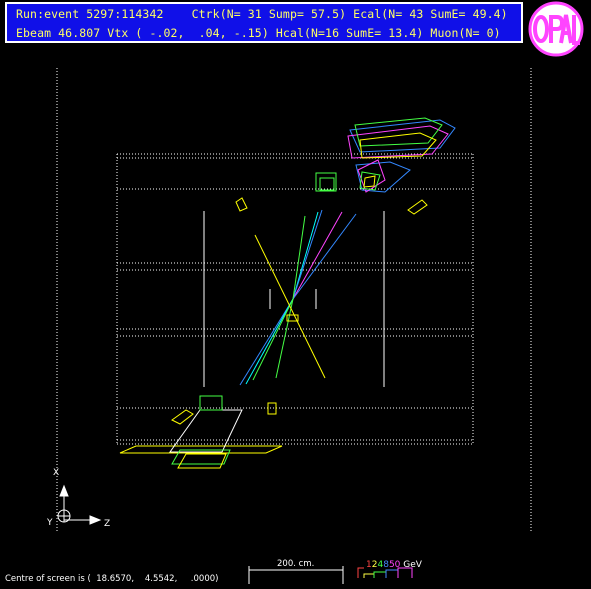 The width and height of the screenshot is (591, 589). I want to click on energy-label-50: 50, so click(394, 565).